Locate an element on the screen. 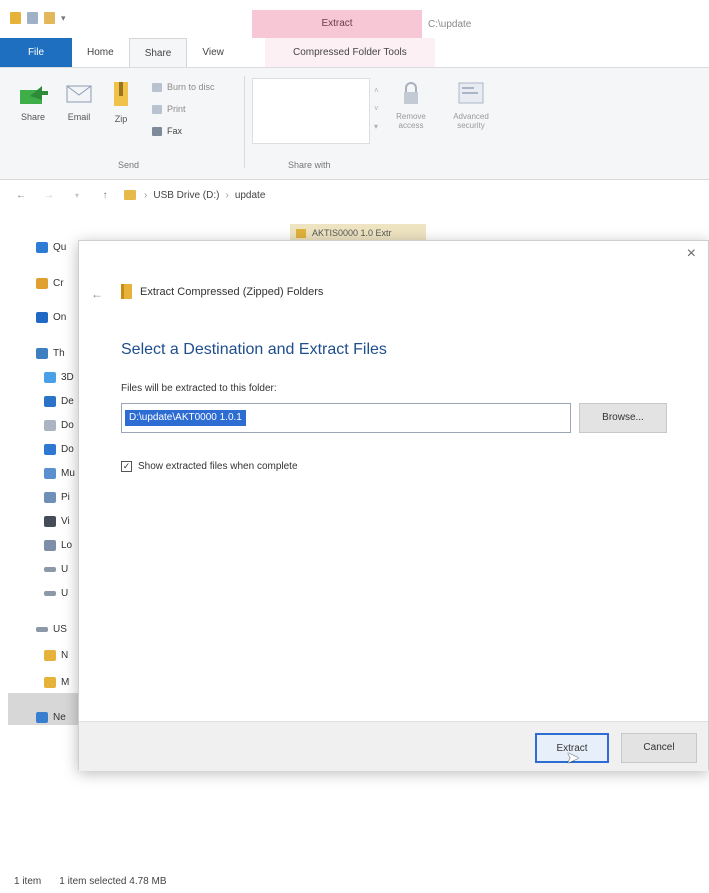 This screenshot has width=709, height=893. burn-to-disc-button: Burn to disc is located at coordinates (183, 87).